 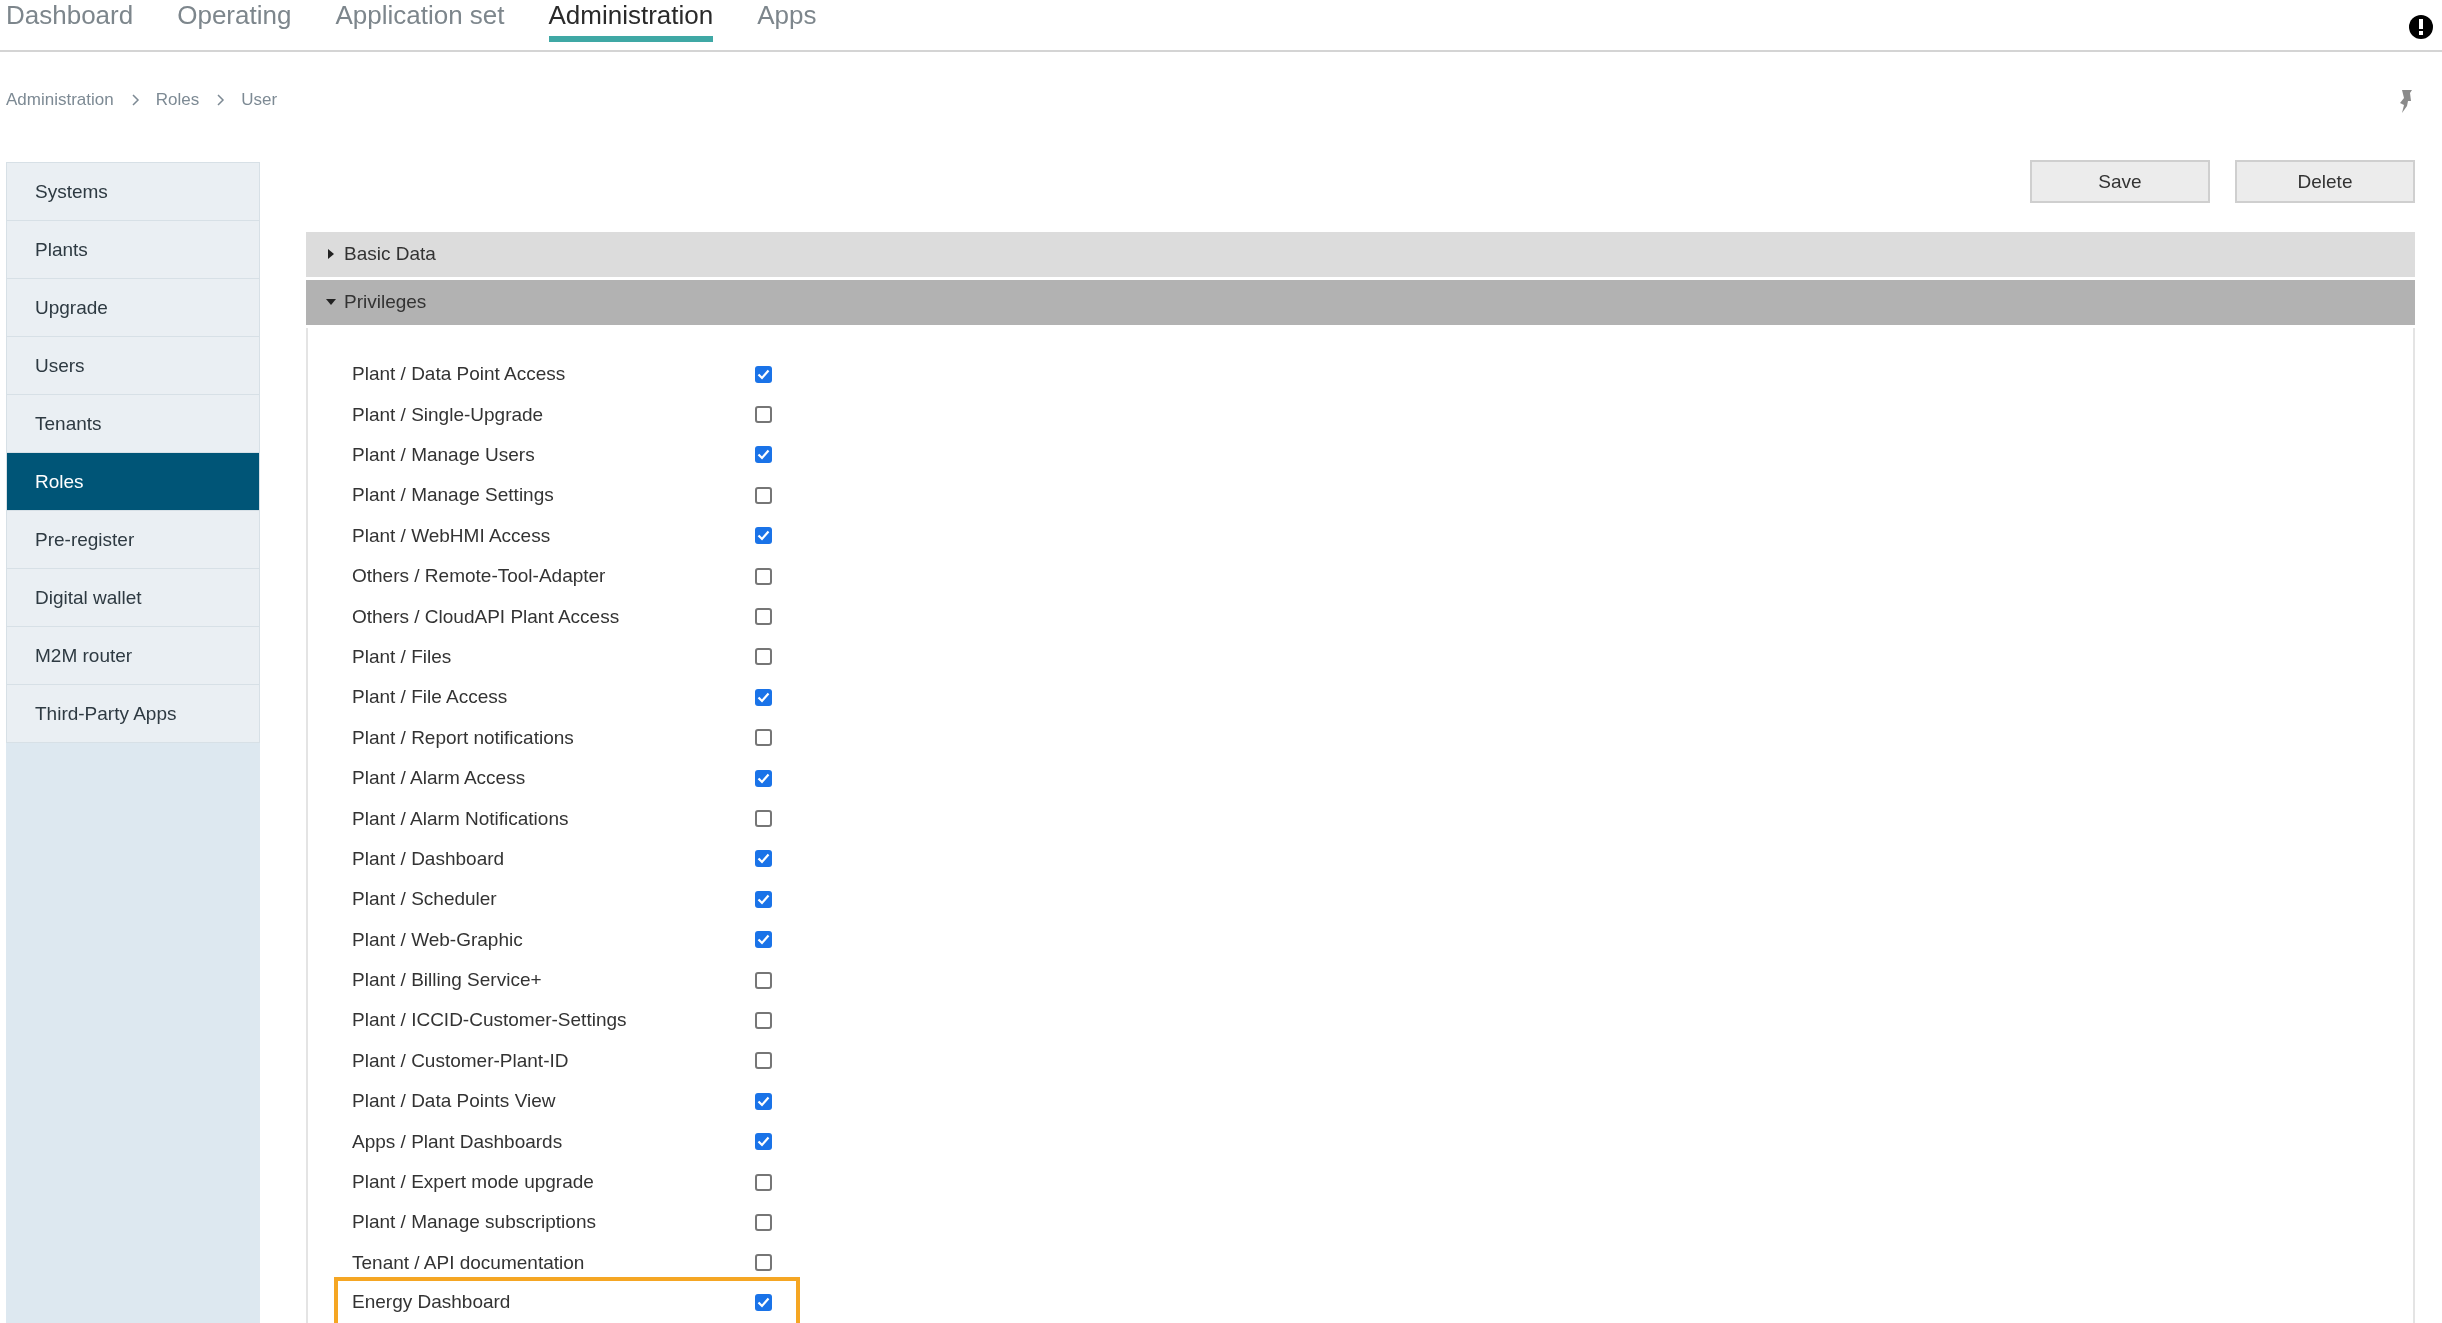 What do you see at coordinates (133, 714) in the screenshot?
I see `sidebar-item: Third-Party Apps` at bounding box center [133, 714].